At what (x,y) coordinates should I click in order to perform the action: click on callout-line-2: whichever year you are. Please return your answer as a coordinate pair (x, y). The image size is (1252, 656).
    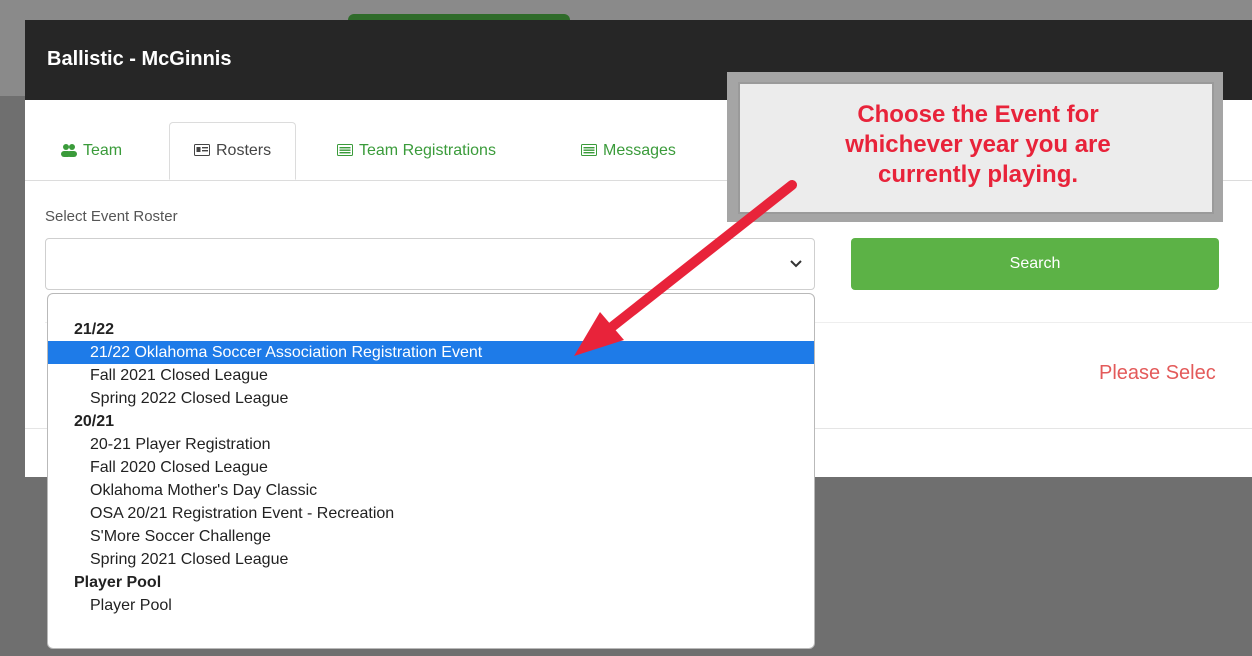
    Looking at the image, I should click on (978, 144).